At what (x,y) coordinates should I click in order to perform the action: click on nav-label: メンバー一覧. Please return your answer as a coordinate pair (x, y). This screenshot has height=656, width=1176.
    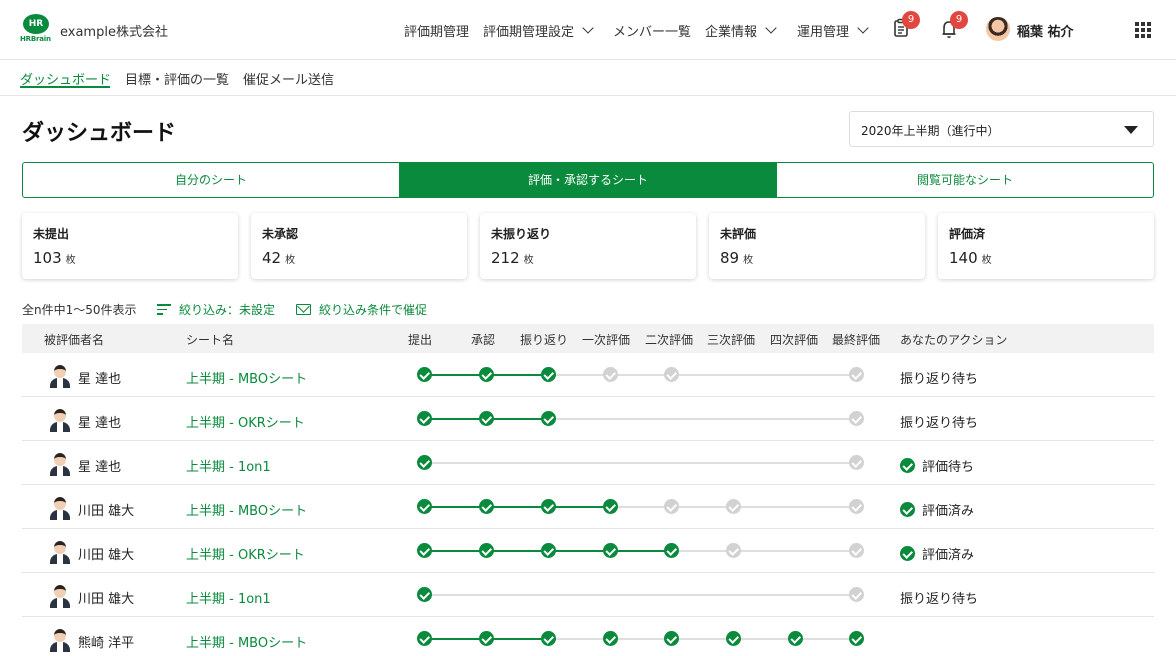
    Looking at the image, I should click on (652, 32).